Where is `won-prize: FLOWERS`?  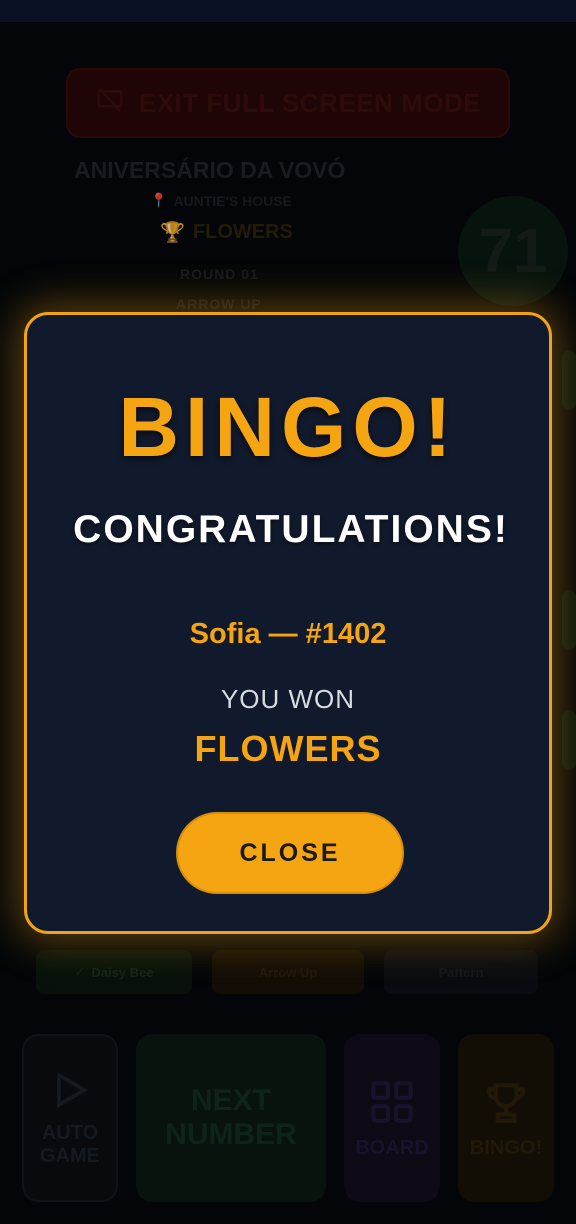
won-prize: FLOWERS is located at coordinates (288, 748).